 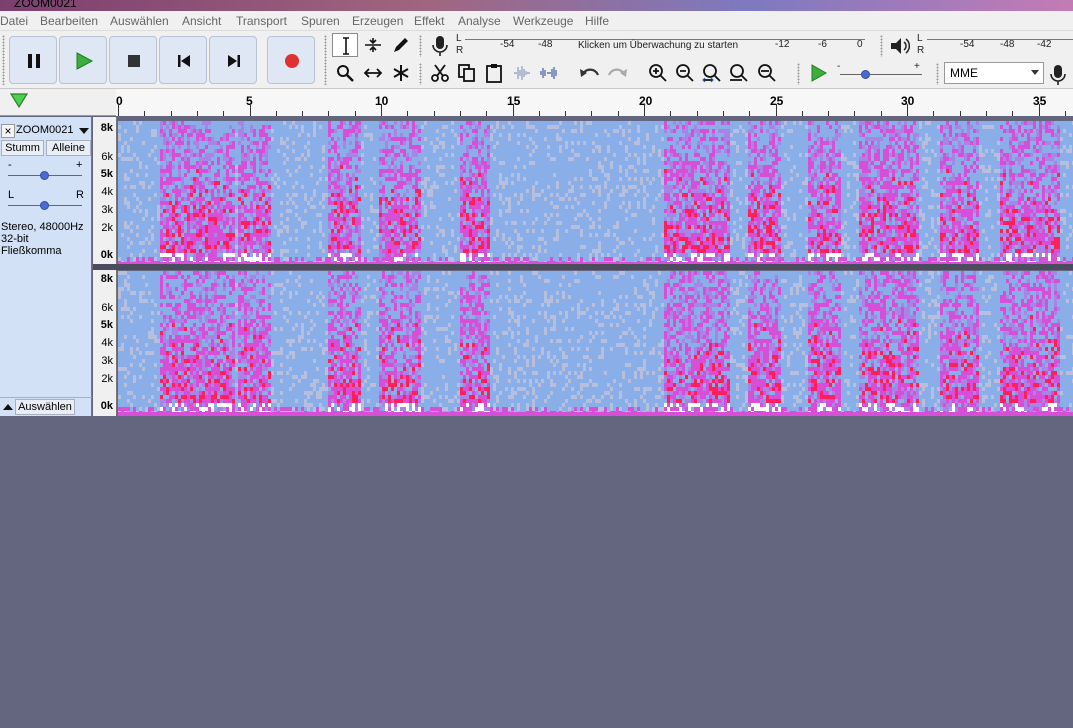 What do you see at coordinates (80, 195) in the screenshot?
I see `pan-right-label: R` at bounding box center [80, 195].